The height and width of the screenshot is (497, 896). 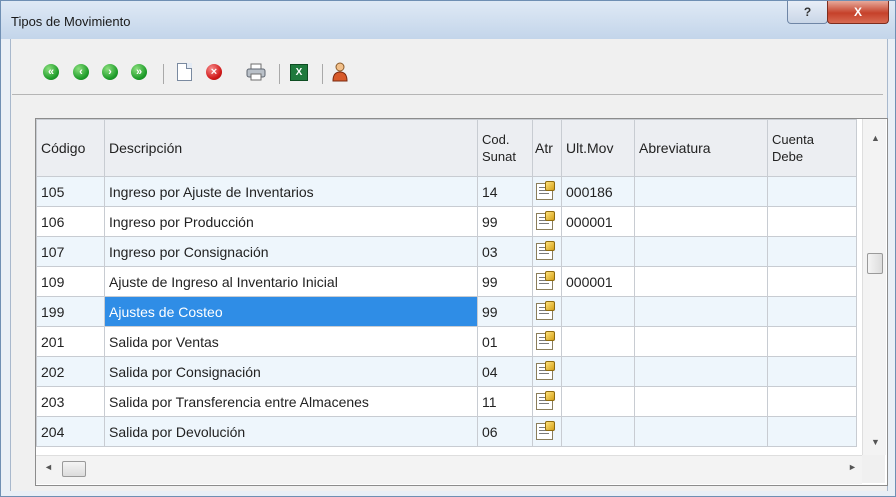 I want to click on cell-cod-sunat: 11, so click(x=505, y=401).